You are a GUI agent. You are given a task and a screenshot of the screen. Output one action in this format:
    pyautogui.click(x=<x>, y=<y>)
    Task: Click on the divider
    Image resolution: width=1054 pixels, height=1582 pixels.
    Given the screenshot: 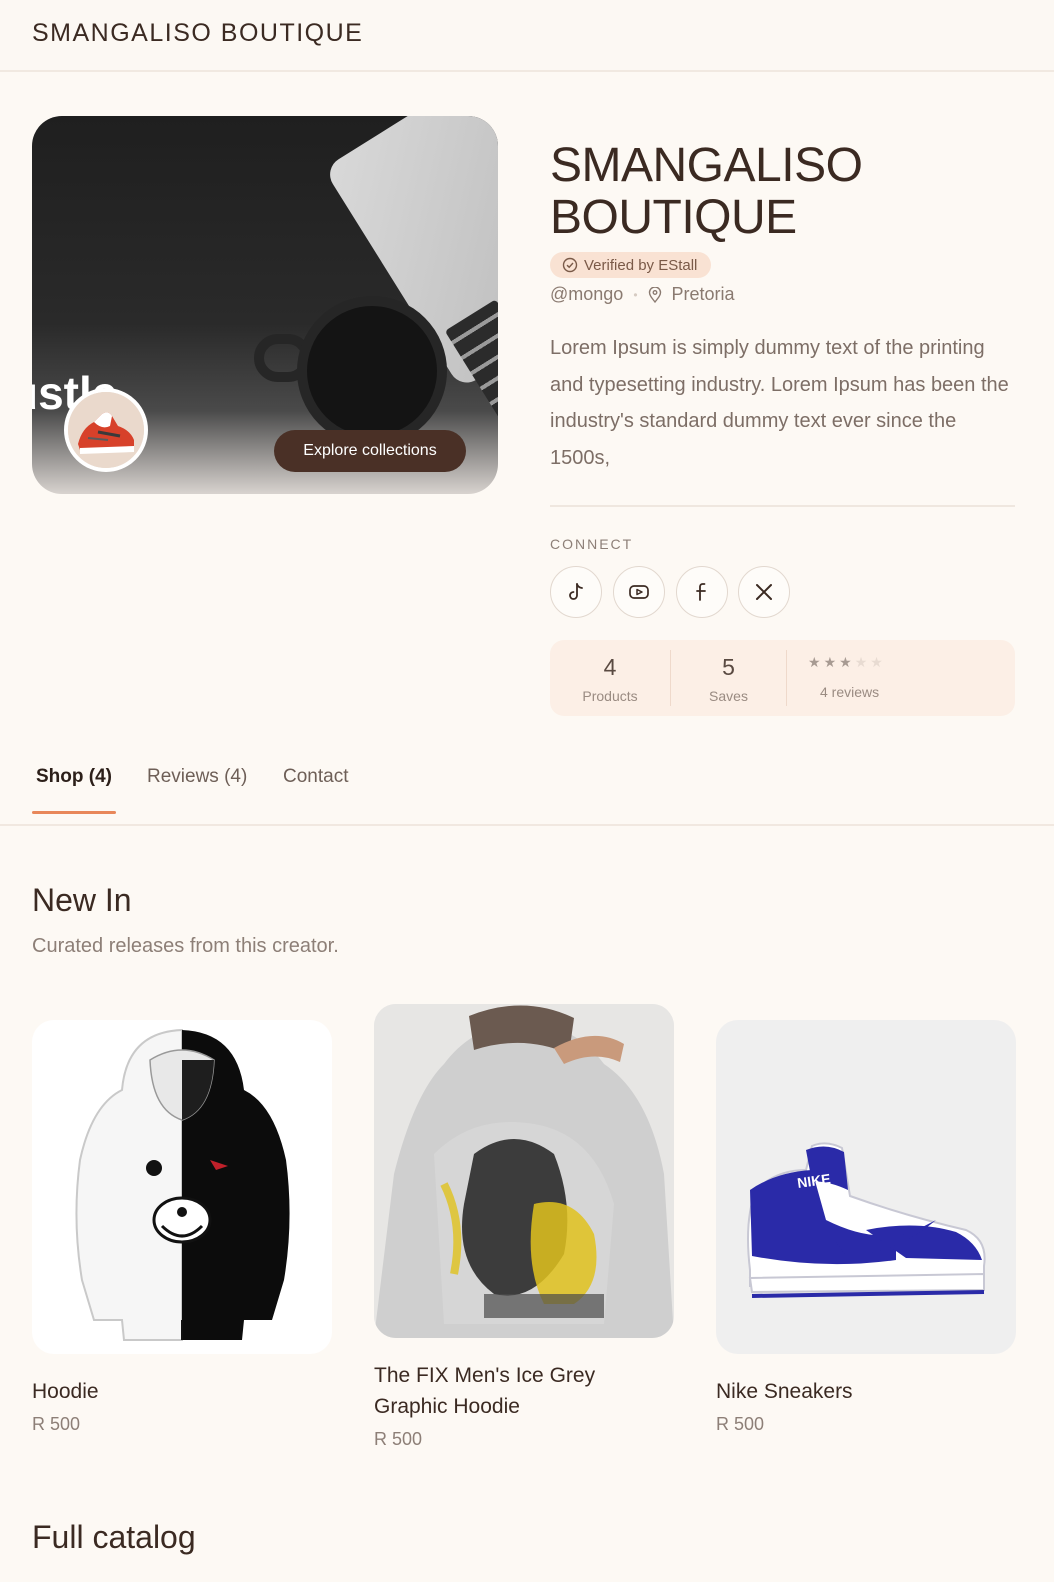 What is the action you would take?
    pyautogui.click(x=782, y=506)
    